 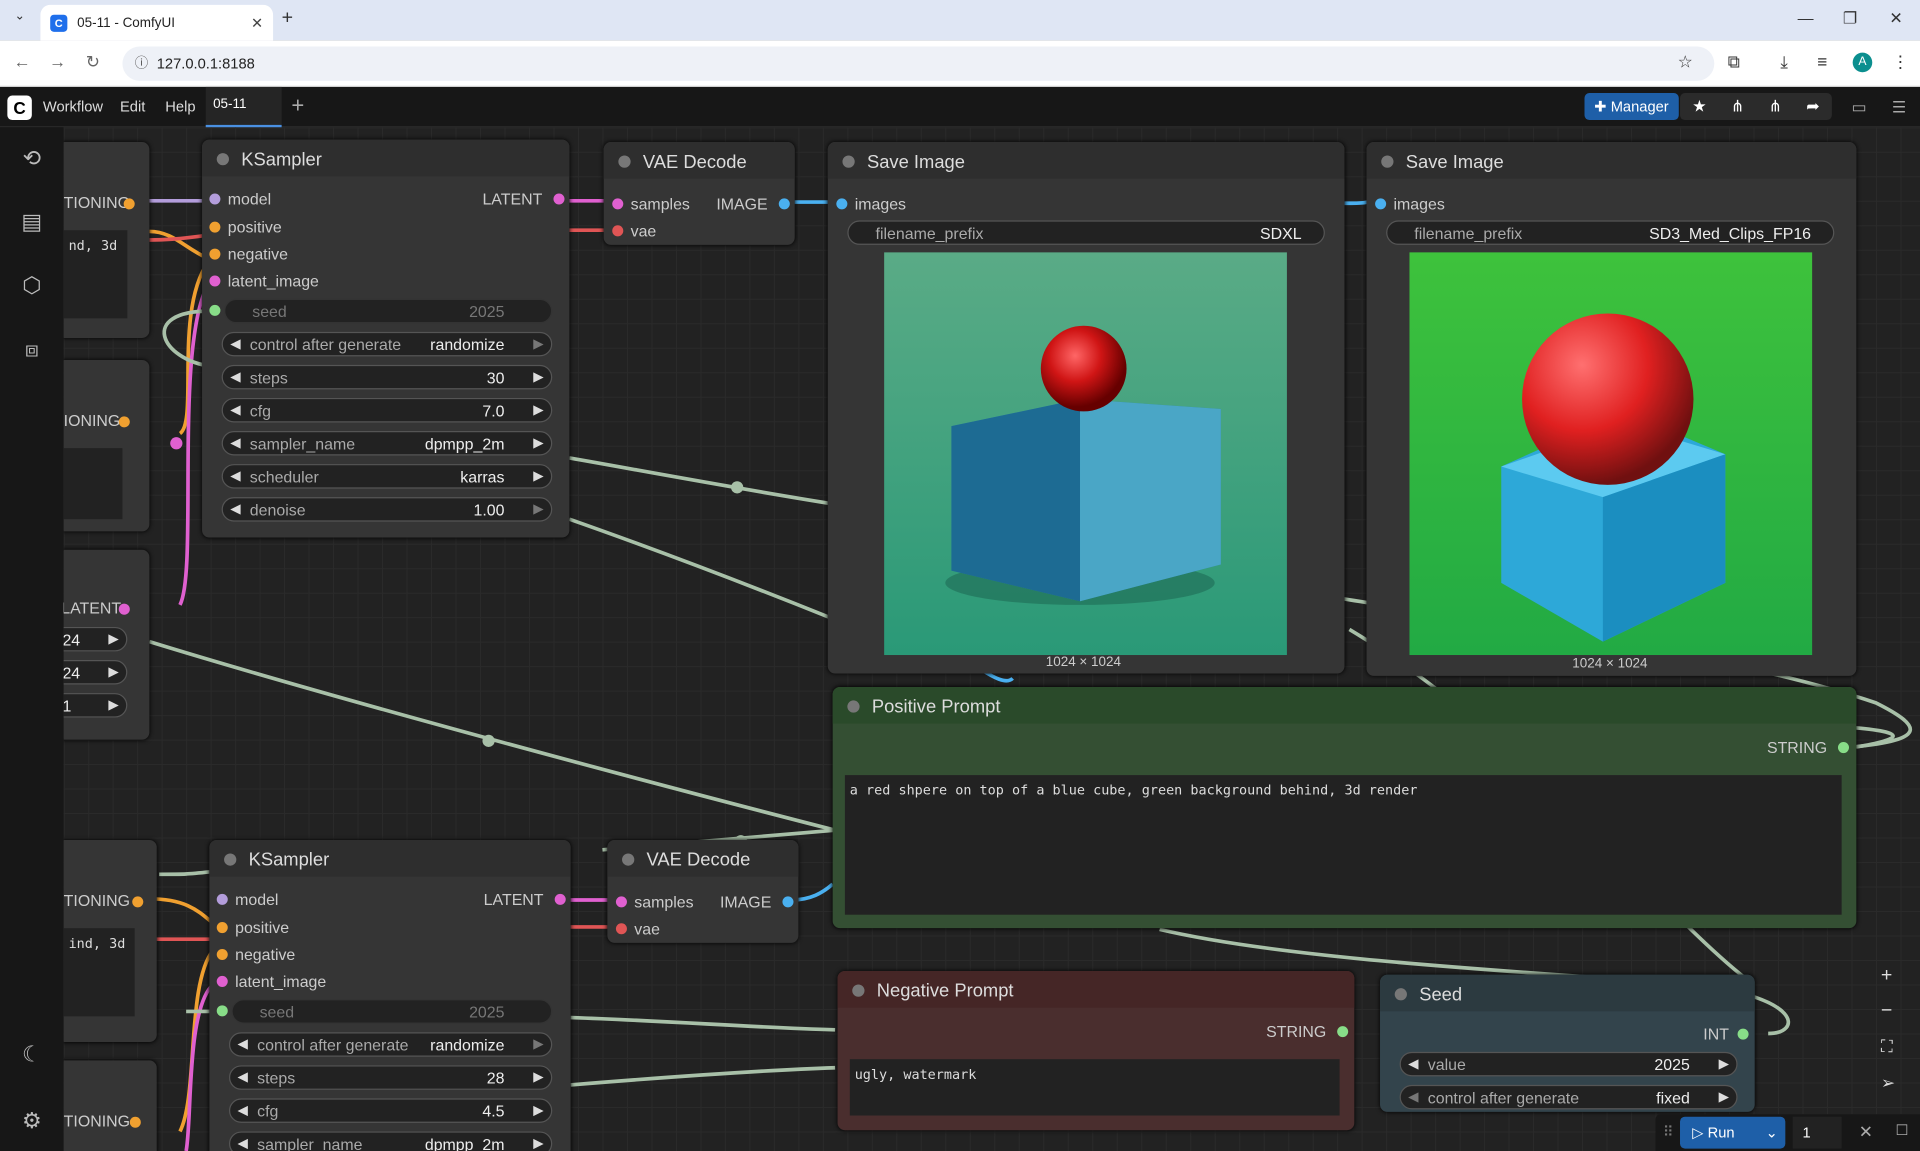 I want to click on image-output-slot, so click(x=788, y=902).